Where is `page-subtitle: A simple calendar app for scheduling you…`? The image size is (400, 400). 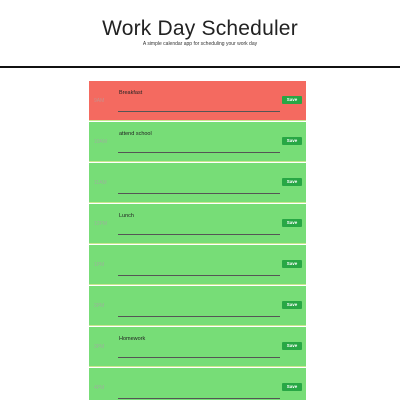 page-subtitle: A simple calendar app for scheduling you… is located at coordinates (200, 44).